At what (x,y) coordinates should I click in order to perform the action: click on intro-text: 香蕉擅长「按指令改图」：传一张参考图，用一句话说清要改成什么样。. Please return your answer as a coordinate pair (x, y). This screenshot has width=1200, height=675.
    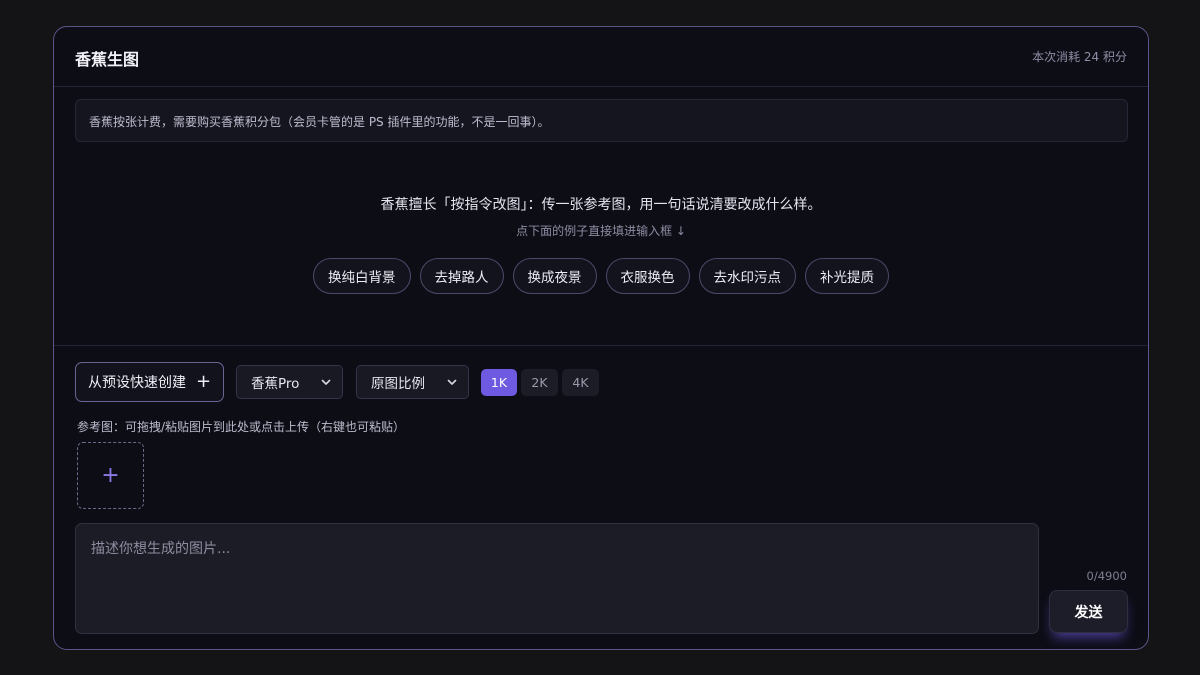
    Looking at the image, I should click on (601, 205).